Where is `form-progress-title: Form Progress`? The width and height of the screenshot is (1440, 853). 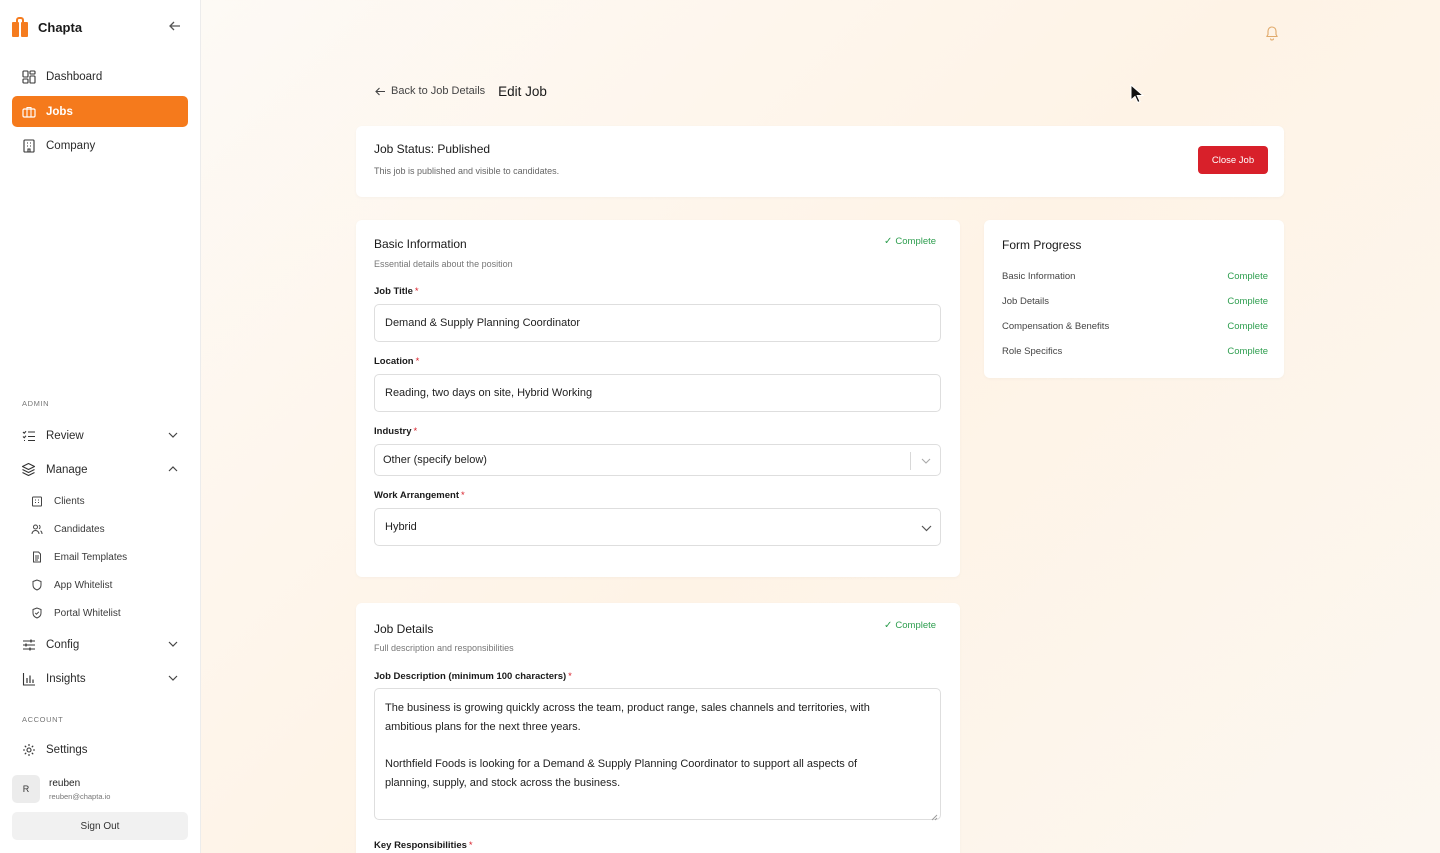
form-progress-title: Form Progress is located at coordinates (1042, 245).